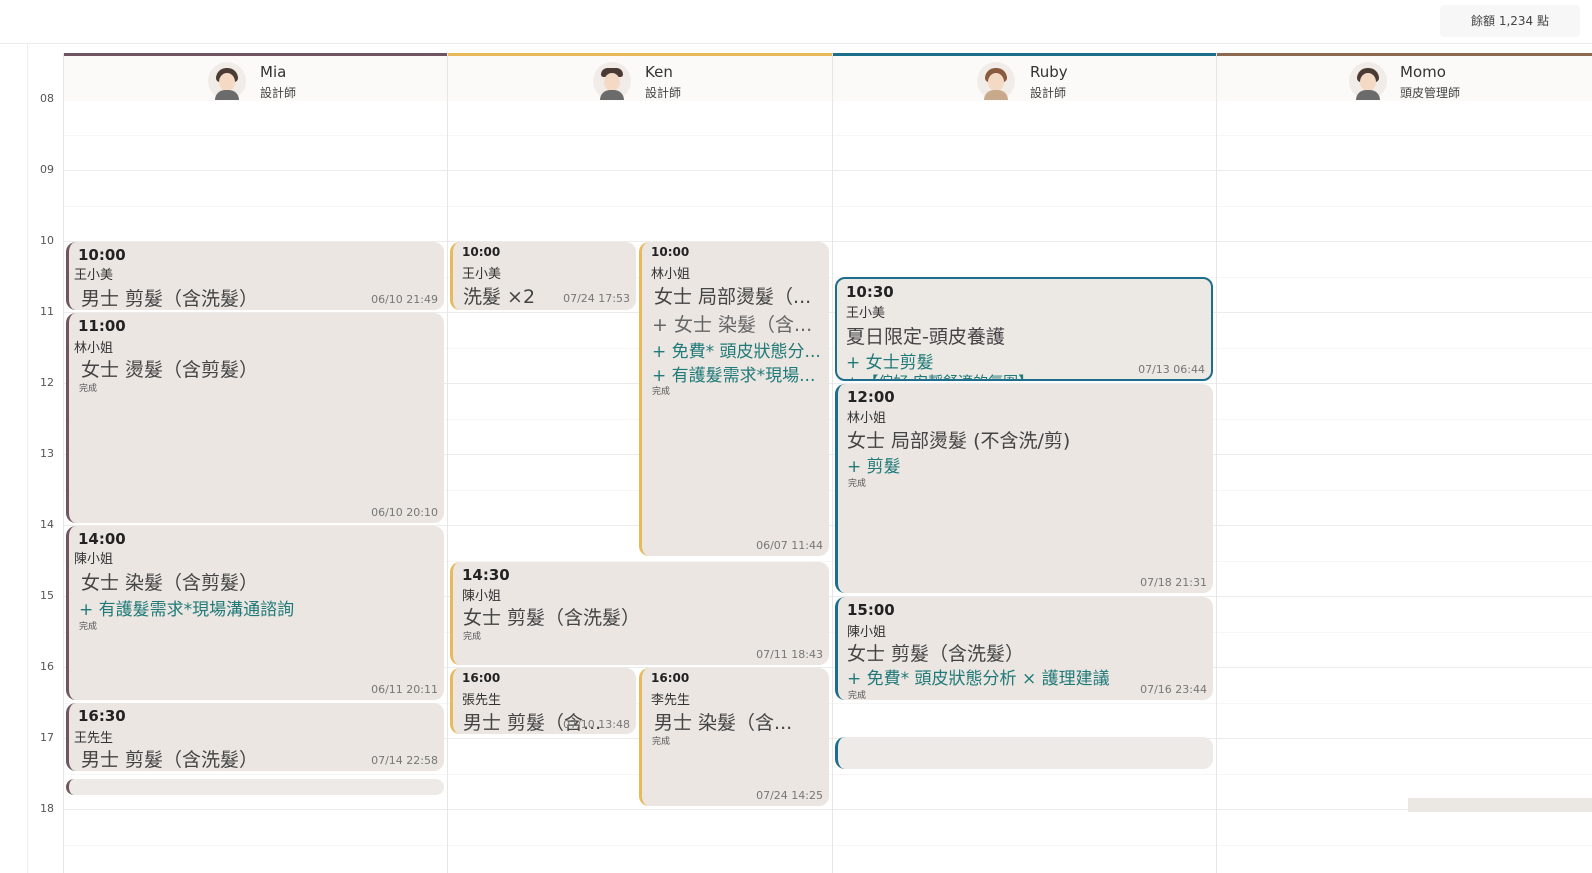 This screenshot has width=1592, height=873. I want to click on appointment-timestamp: 07/16 23:44, so click(1173, 689).